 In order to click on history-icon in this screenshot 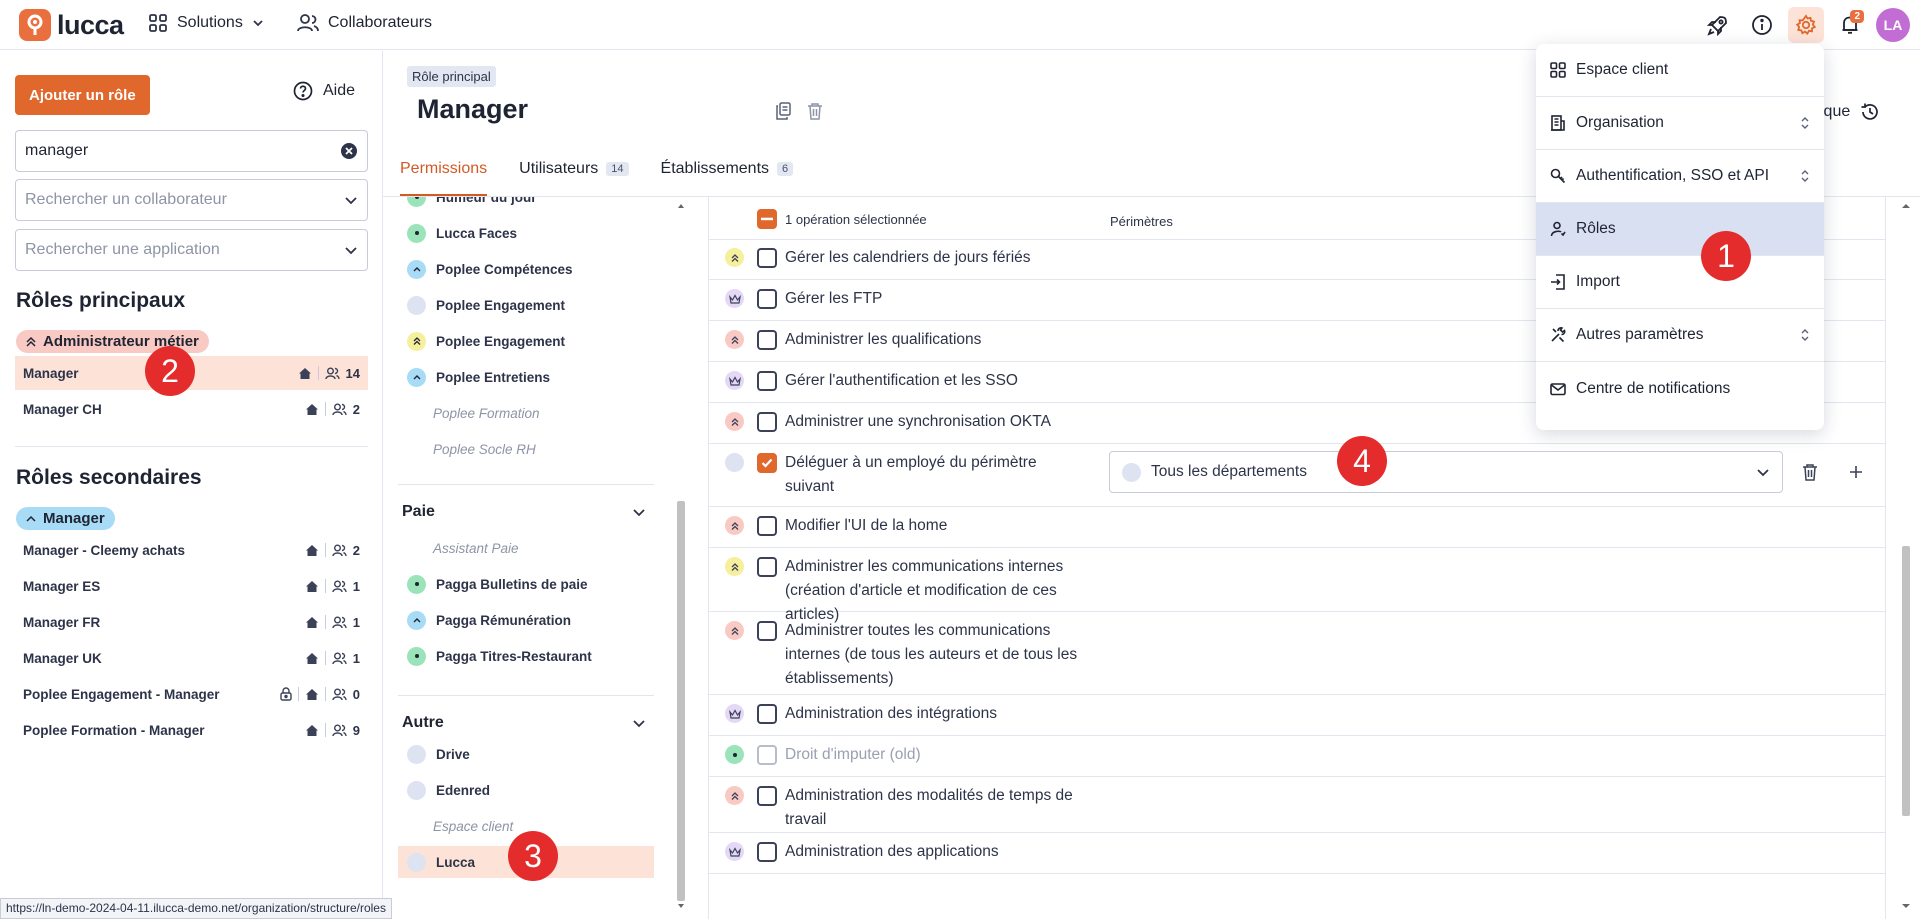, I will do `click(1870, 112)`.